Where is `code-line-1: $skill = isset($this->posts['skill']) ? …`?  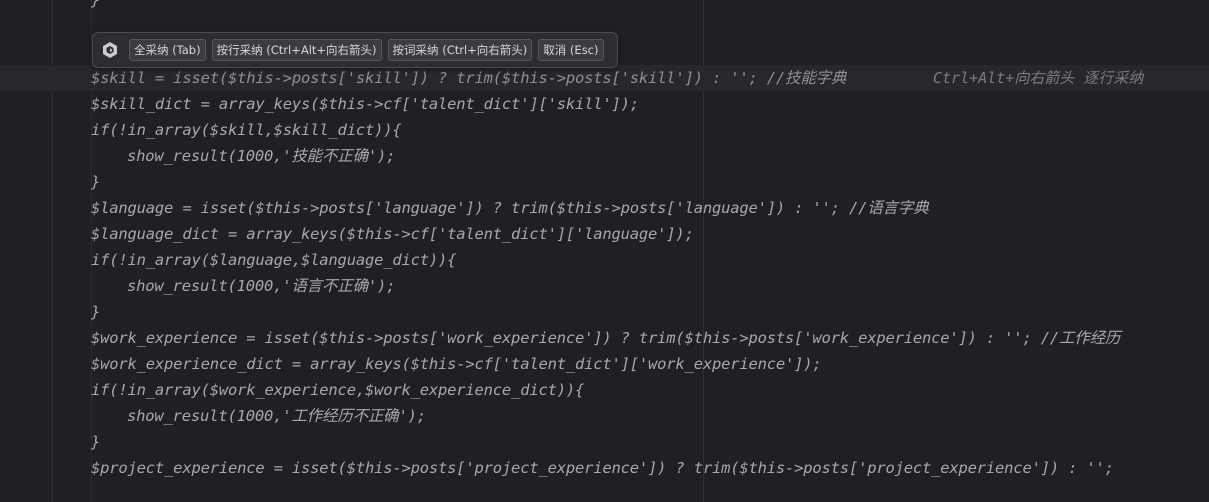 code-line-1: $skill = isset($this->posts['skill']) ? … is located at coordinates (468, 78).